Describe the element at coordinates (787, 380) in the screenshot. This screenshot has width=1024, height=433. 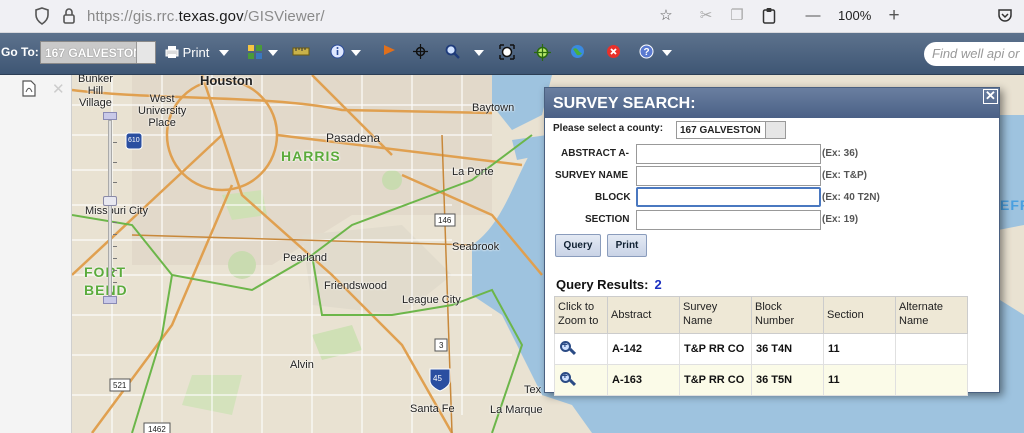
I see `block-cell: 36 T5N` at that location.